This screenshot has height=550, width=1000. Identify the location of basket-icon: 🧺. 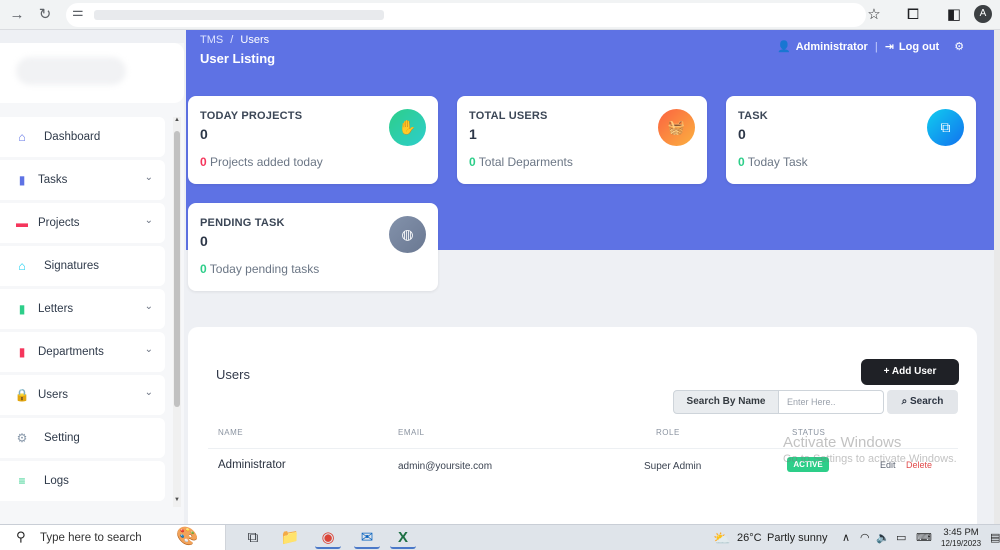
(676, 127).